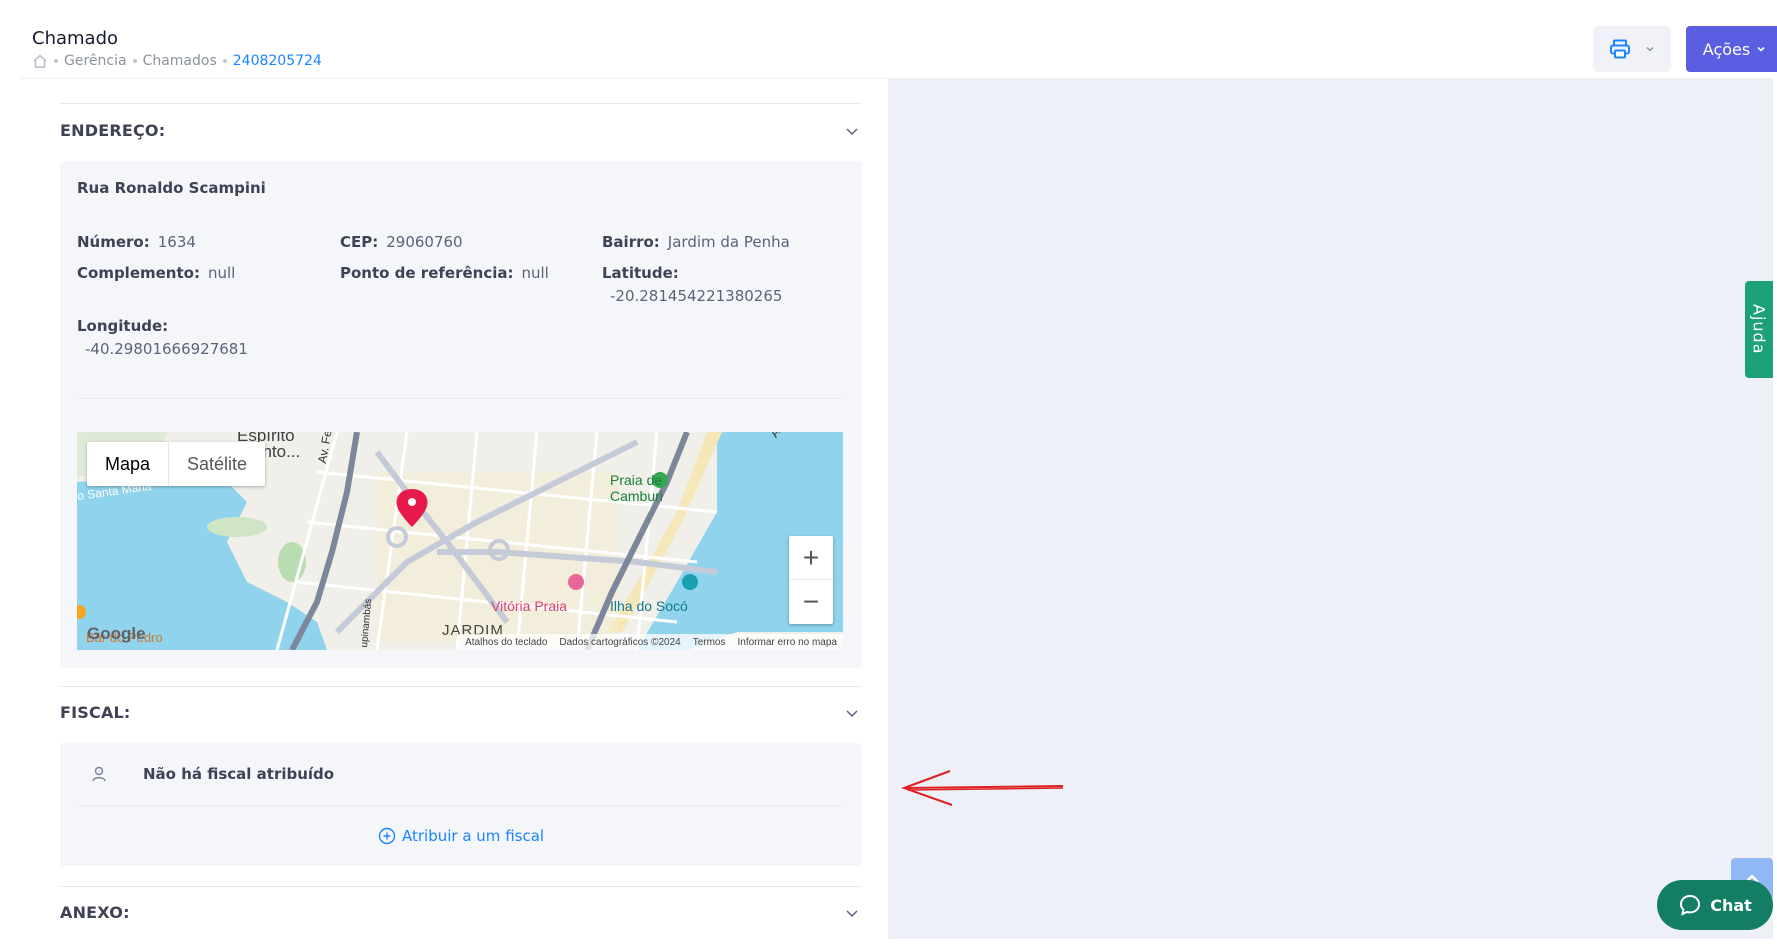 The height and width of the screenshot is (950, 1777). I want to click on complemento-field: Complemento: null, so click(156, 273).